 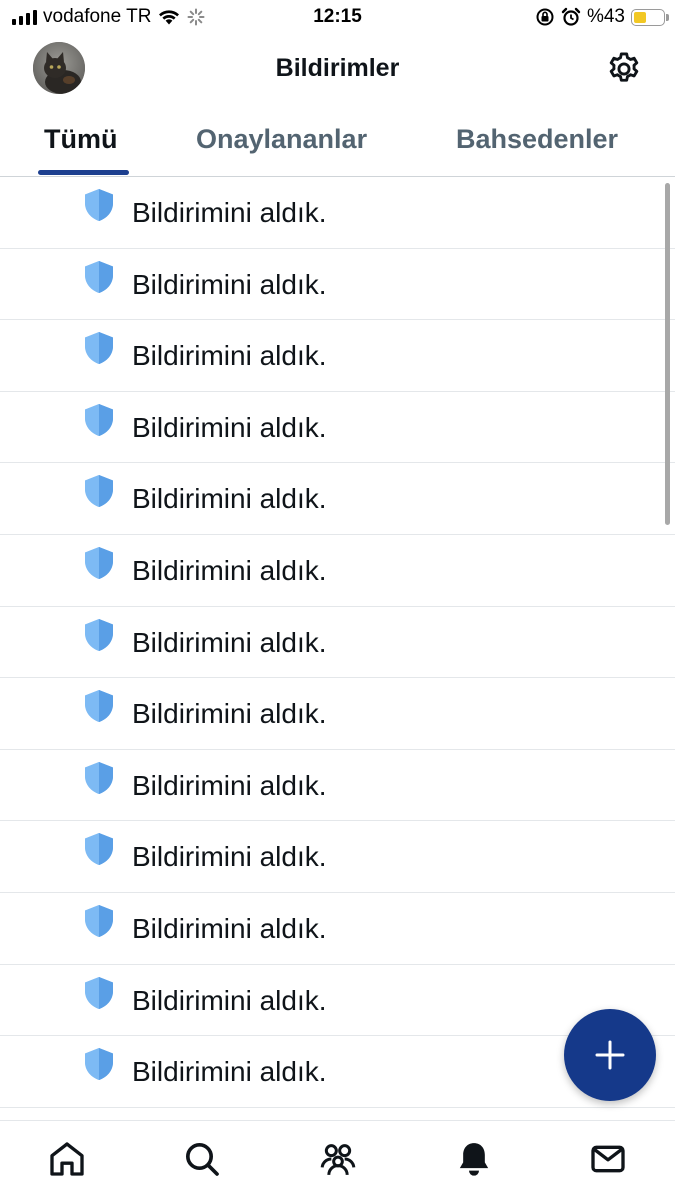 I want to click on tab-mentions: Bahsedenler, so click(x=537, y=139).